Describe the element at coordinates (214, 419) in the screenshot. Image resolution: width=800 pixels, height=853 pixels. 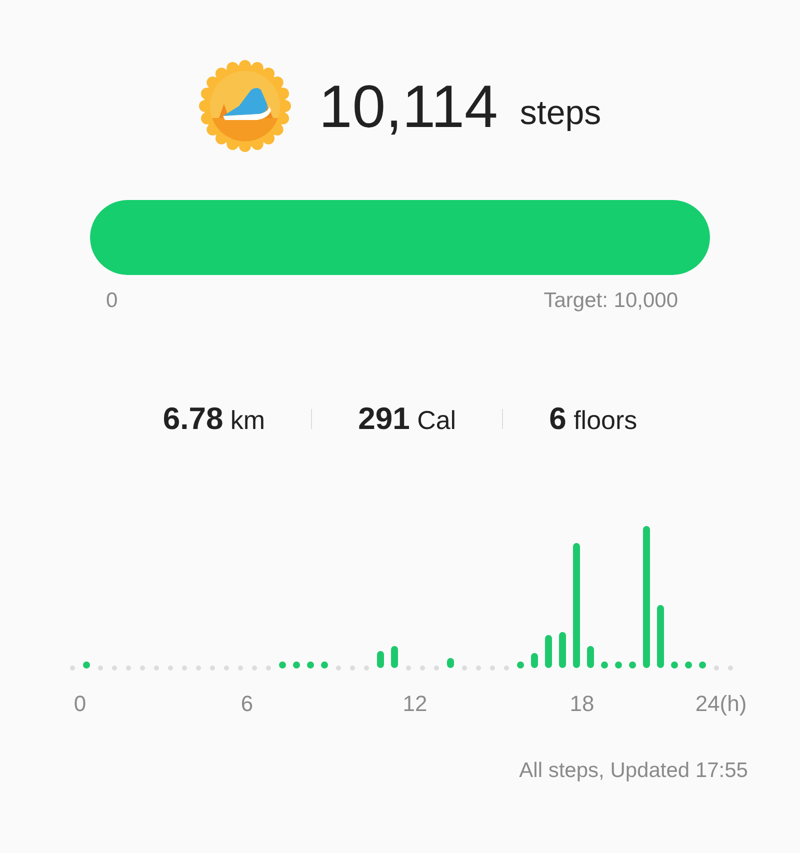
I see `stat-value: 6.78 km` at that location.